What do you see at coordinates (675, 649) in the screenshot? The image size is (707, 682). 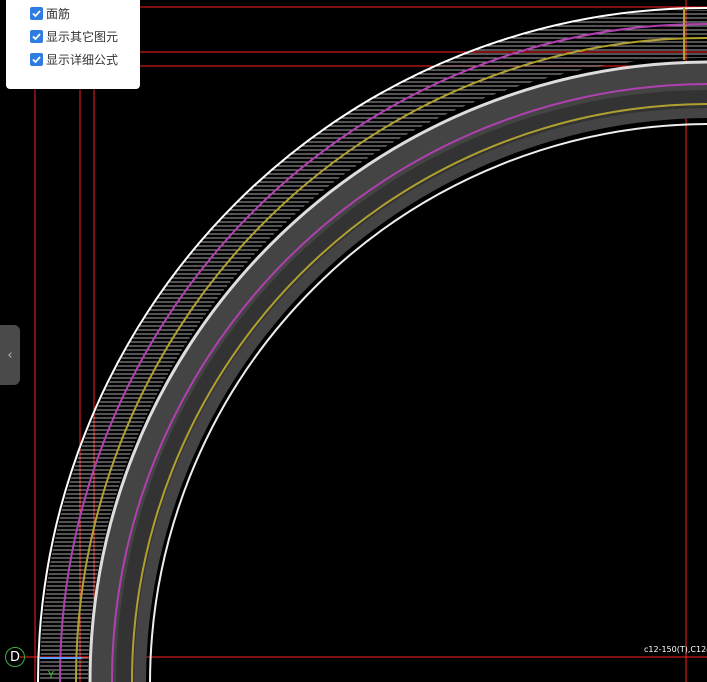 I see `rebar-annotation: c12-150(T),C12@` at bounding box center [675, 649].